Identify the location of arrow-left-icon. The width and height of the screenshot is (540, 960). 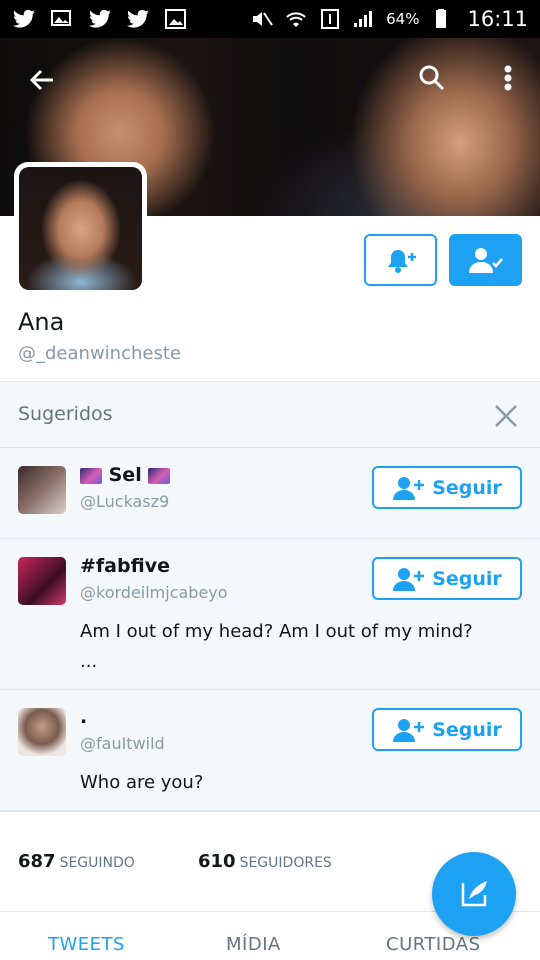
(41, 80).